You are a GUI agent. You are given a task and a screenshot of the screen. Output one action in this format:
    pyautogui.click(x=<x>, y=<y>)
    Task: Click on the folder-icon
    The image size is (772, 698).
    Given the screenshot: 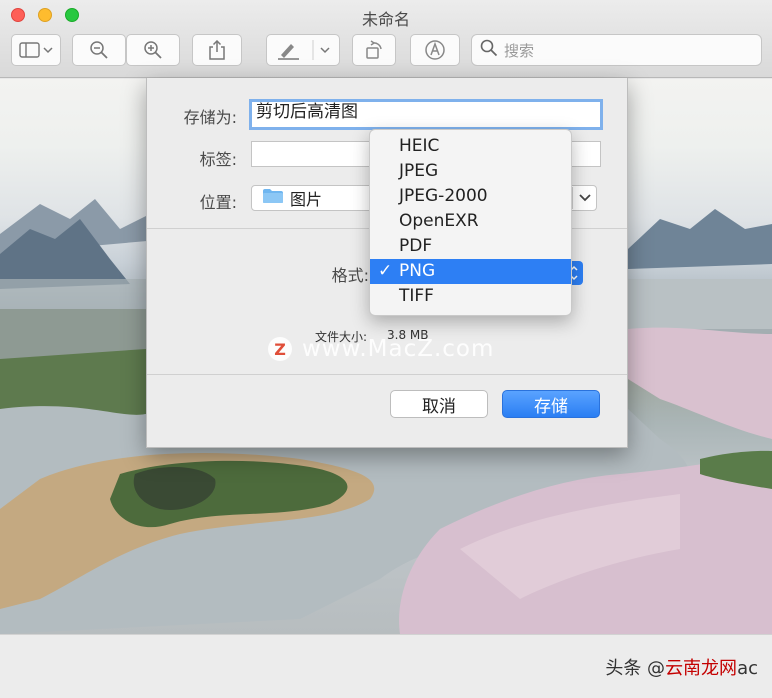 What is the action you would take?
    pyautogui.click(x=273, y=198)
    